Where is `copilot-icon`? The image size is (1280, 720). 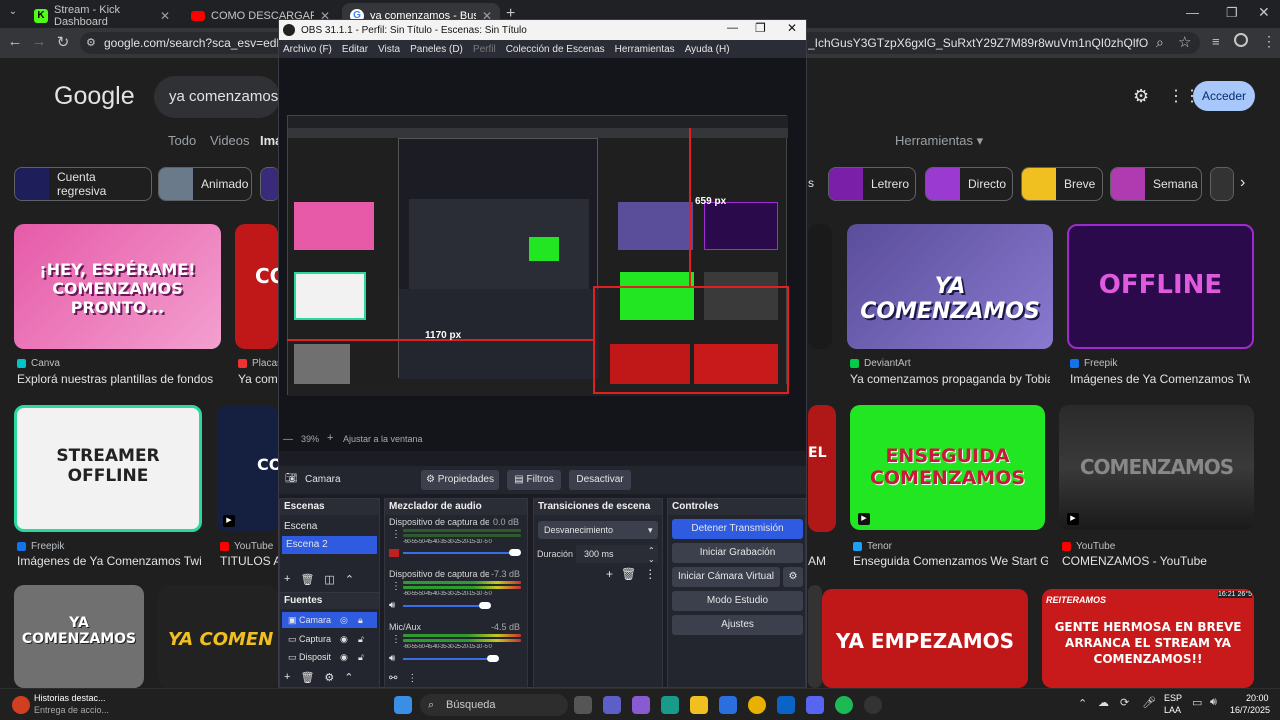
copilot-icon is located at coordinates (641, 705).